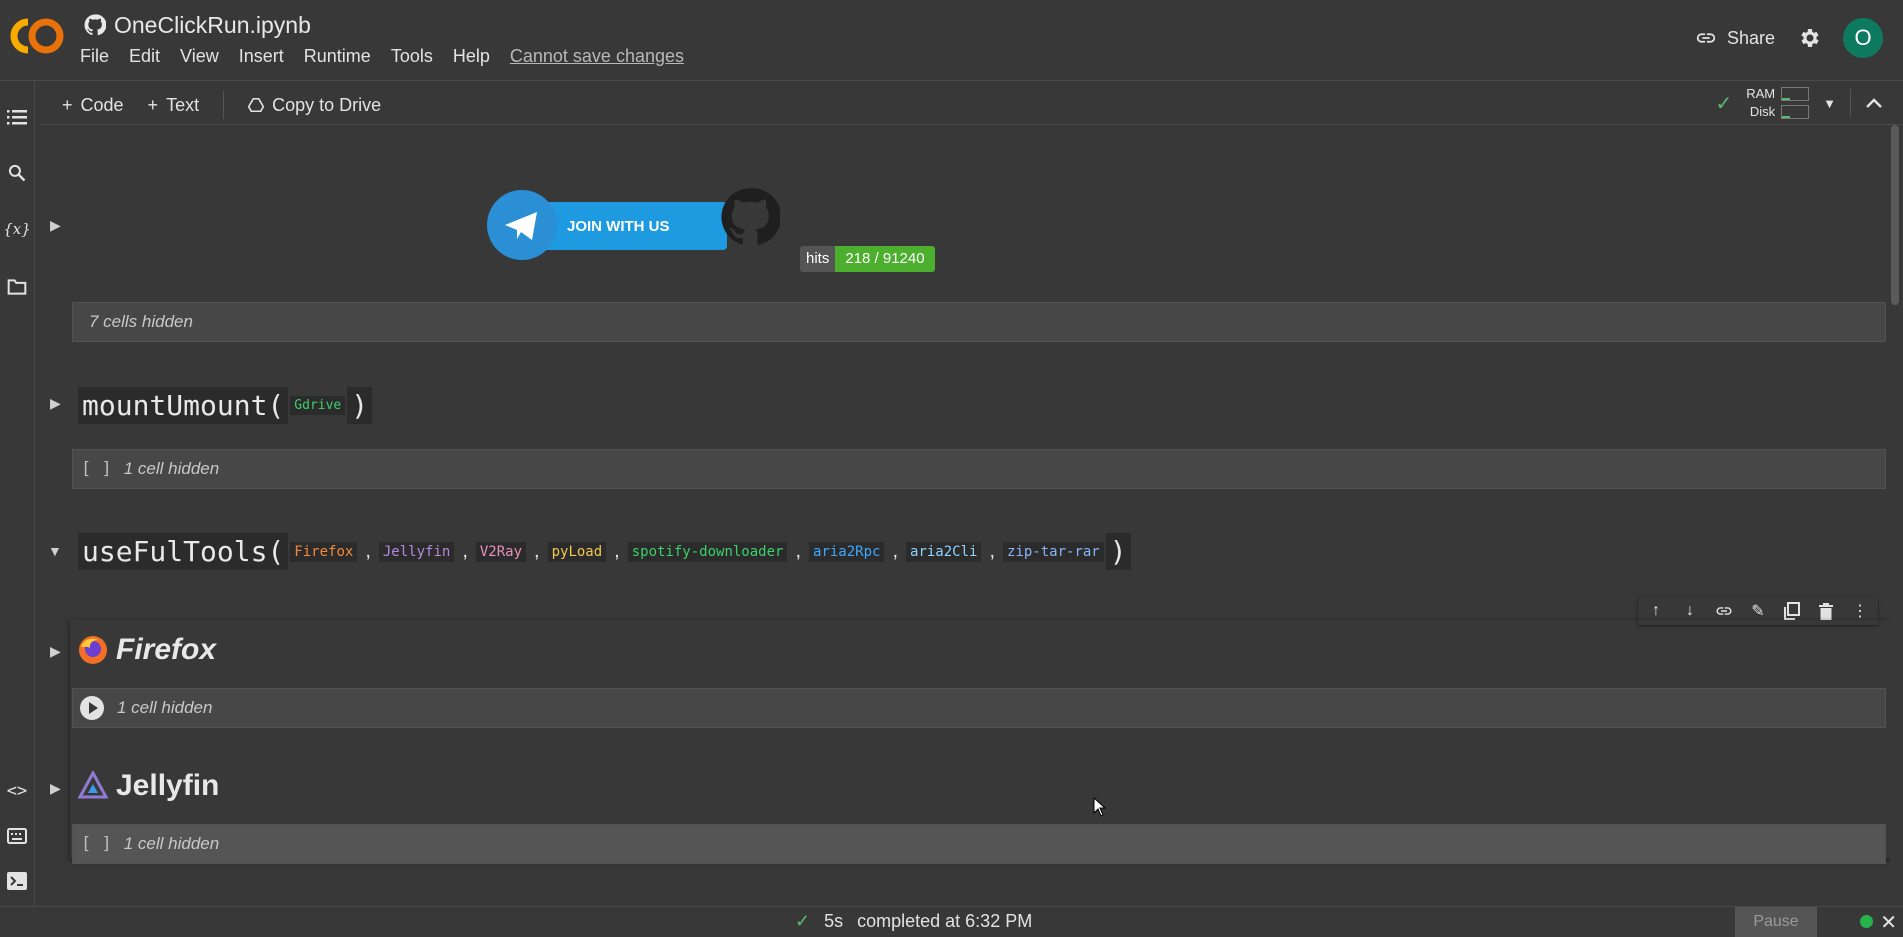 The height and width of the screenshot is (937, 1903). I want to click on hits-badge: hits 218 / 91240, so click(867, 259).